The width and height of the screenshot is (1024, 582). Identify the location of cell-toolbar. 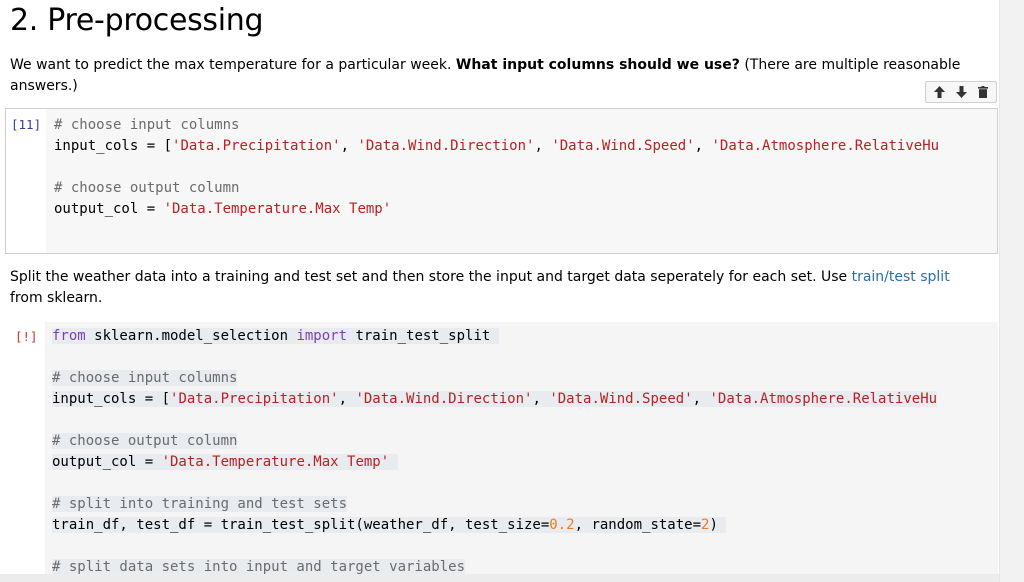
(961, 92).